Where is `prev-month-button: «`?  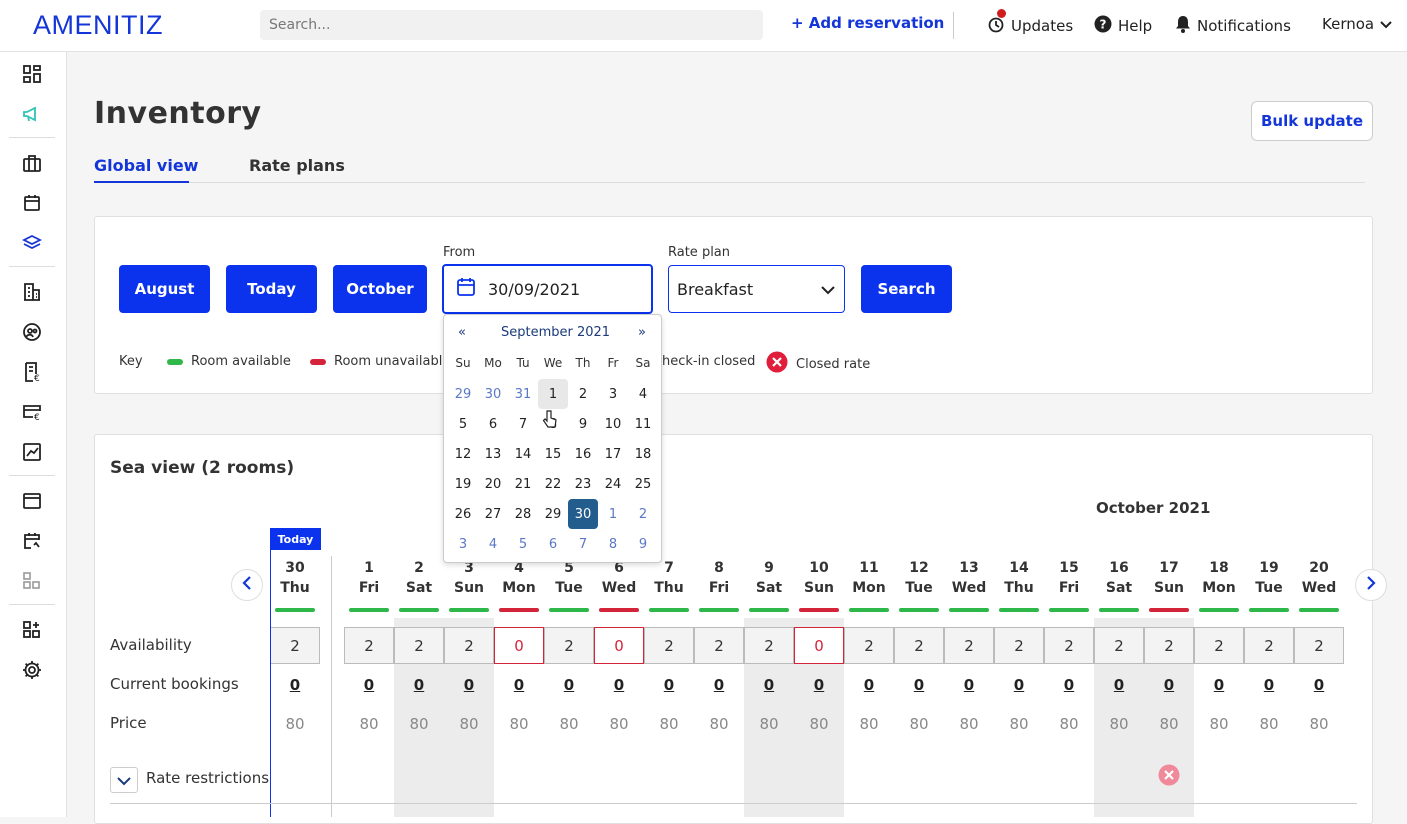
prev-month-button: « is located at coordinates (462, 332).